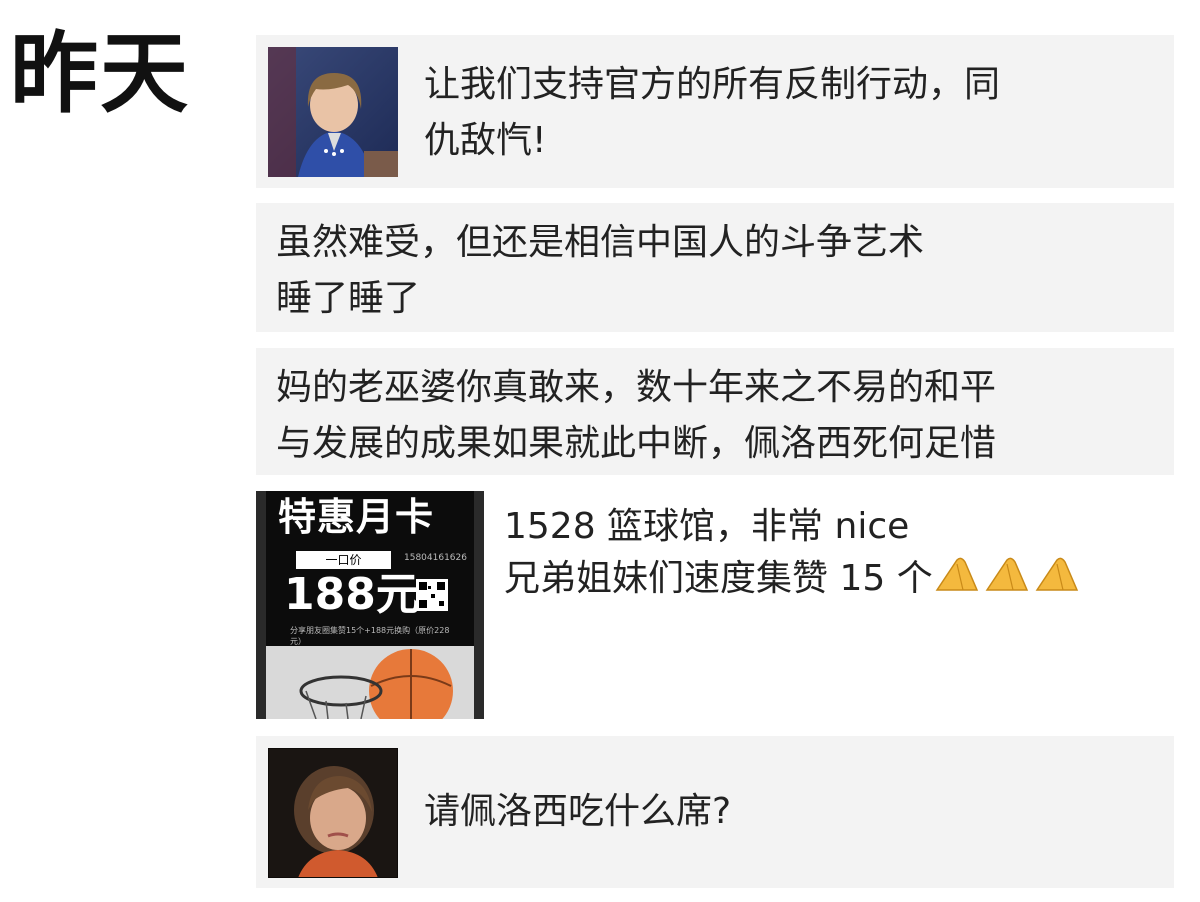 The height and width of the screenshot is (902, 1200). I want to click on post-text: 虽然难受，但还是相信中国人的斗争艺术 睡了睡了, so click(600, 270).